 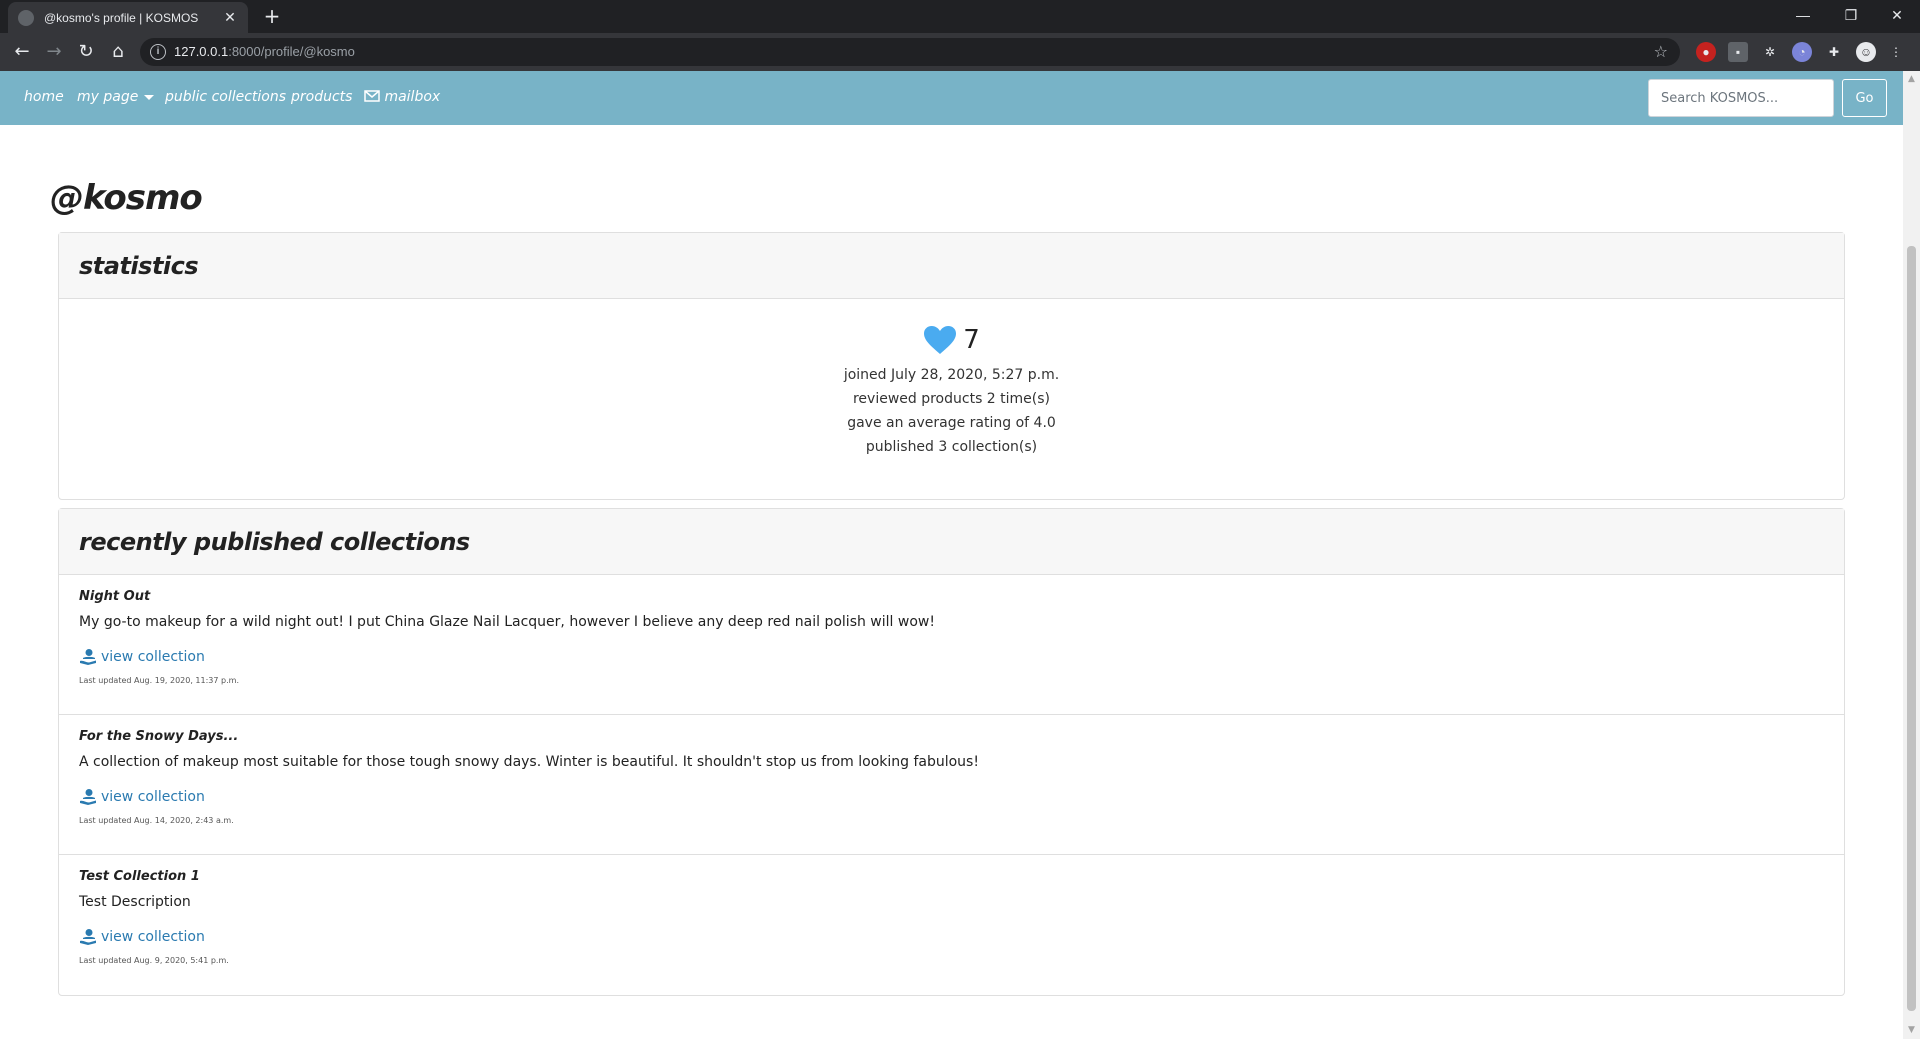 I want to click on search-go-button: Go, so click(x=1864, y=98).